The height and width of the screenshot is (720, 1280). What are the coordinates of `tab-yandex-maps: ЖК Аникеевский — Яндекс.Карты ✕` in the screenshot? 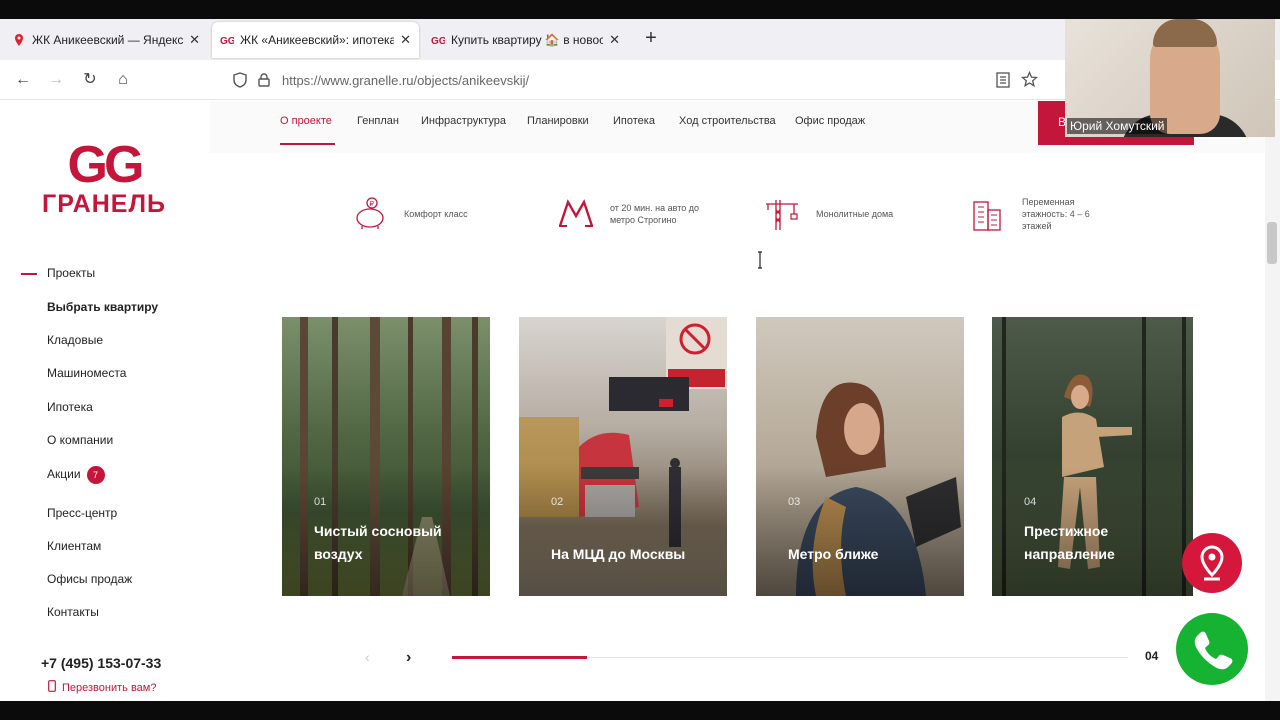 It's located at (106, 40).